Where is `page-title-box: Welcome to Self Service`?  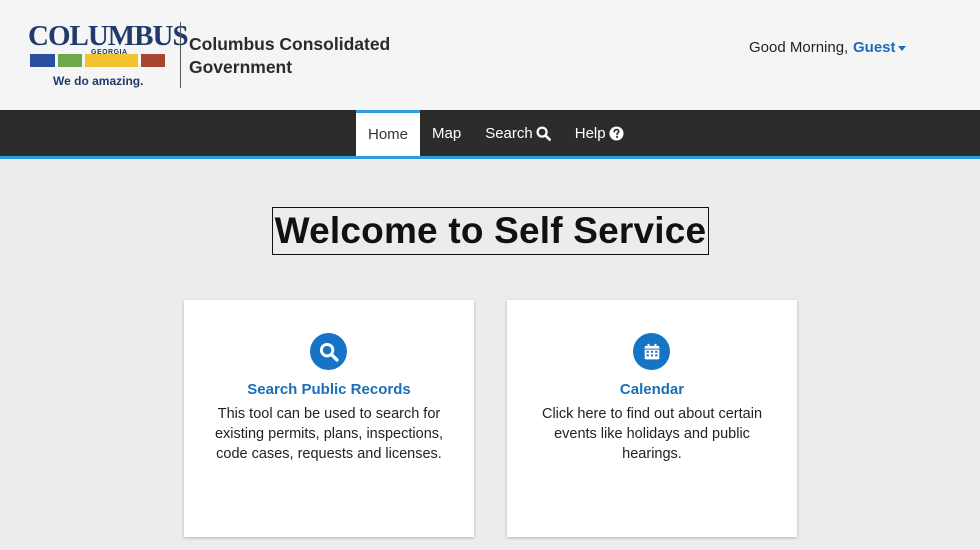
page-title-box: Welcome to Self Service is located at coordinates (490, 231).